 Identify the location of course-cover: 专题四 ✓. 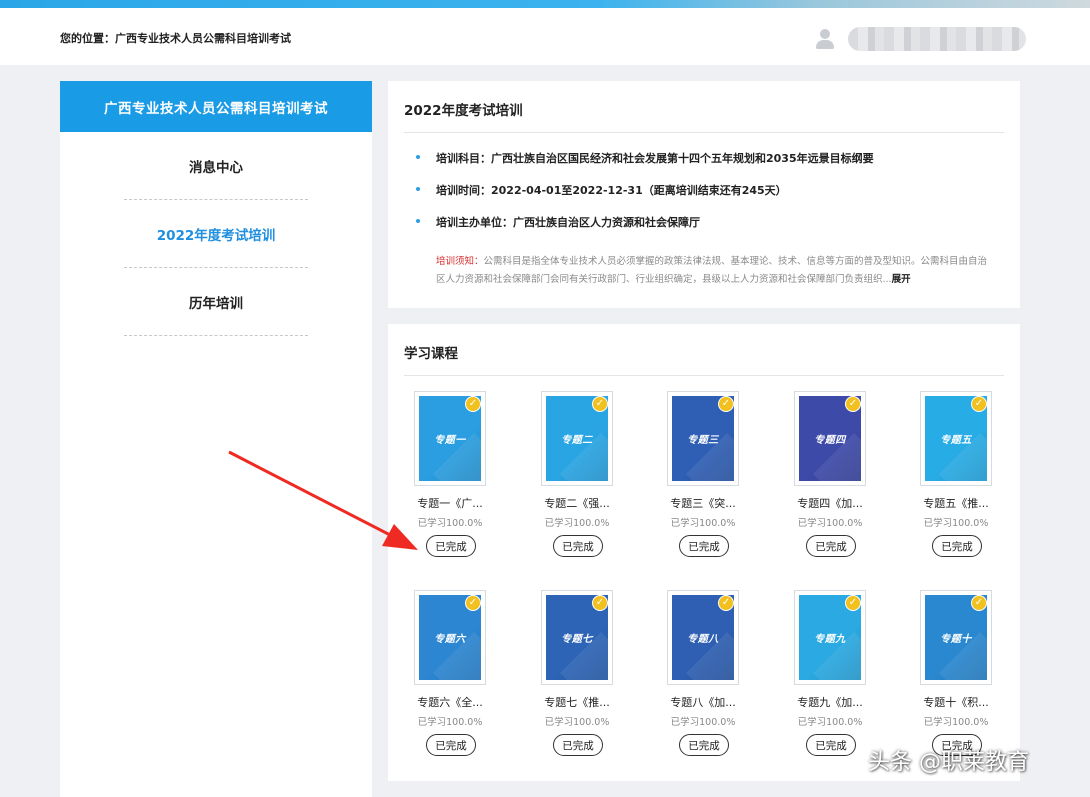
(830, 438).